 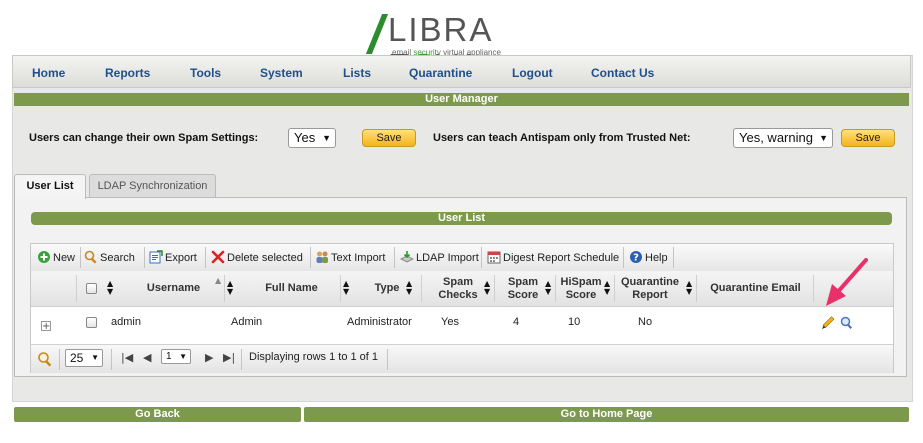 I want to click on dropdown-arrow-icon: ▼, so click(x=823, y=138).